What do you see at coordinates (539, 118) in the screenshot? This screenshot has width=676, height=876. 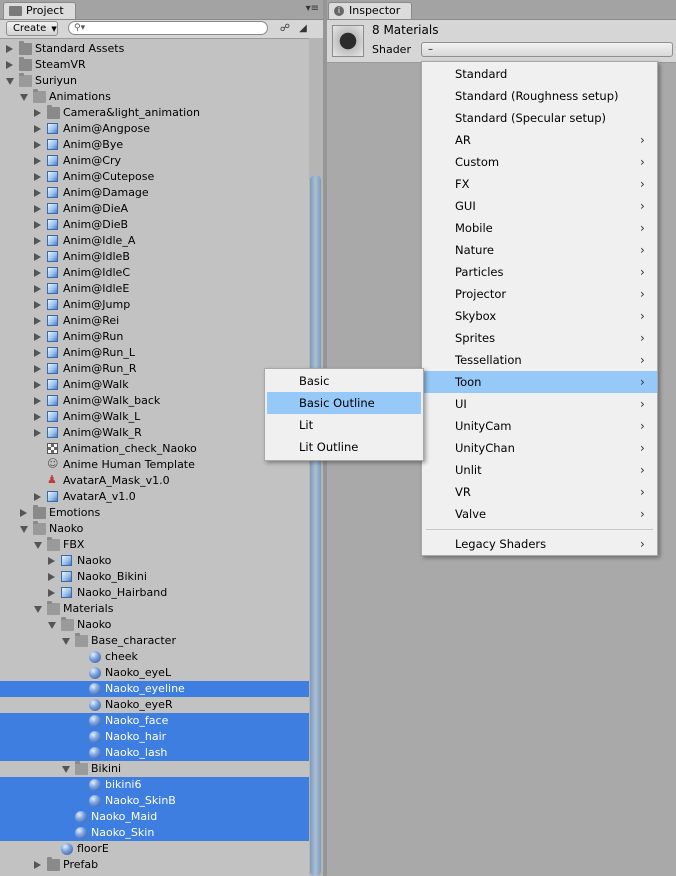 I see `shader-menu-item: Standard (Specular setup)` at bounding box center [539, 118].